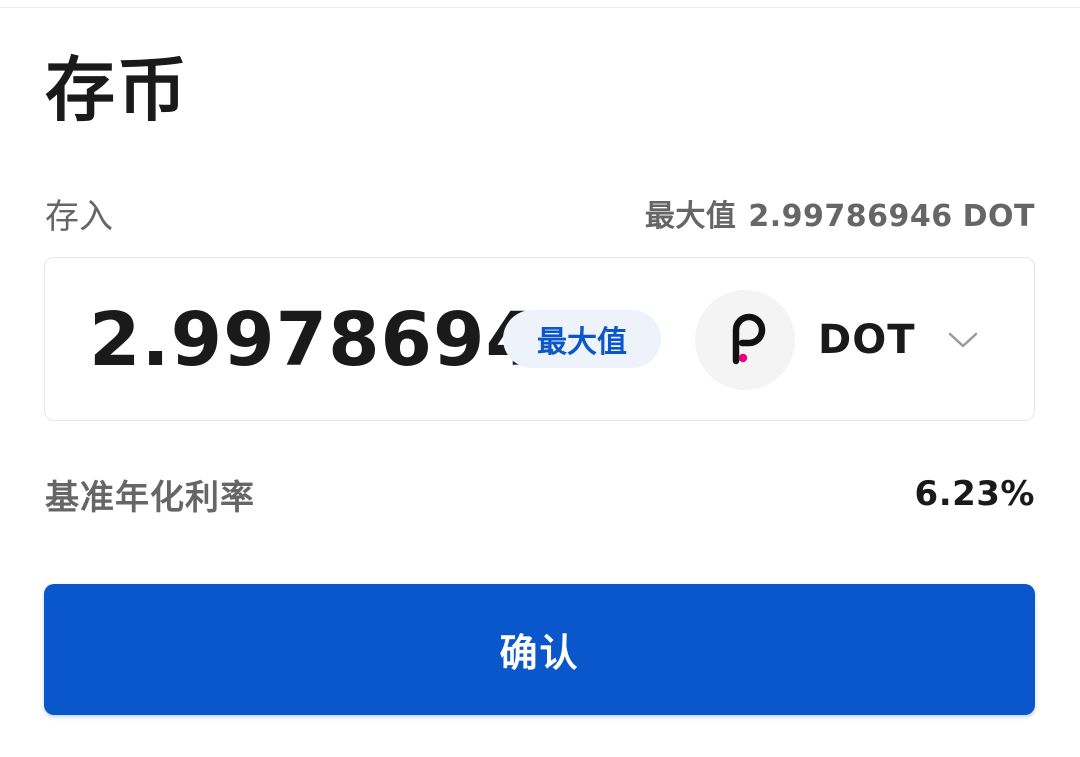 This screenshot has width=1080, height=757. I want to click on deposit-label: 存入, so click(79, 216).